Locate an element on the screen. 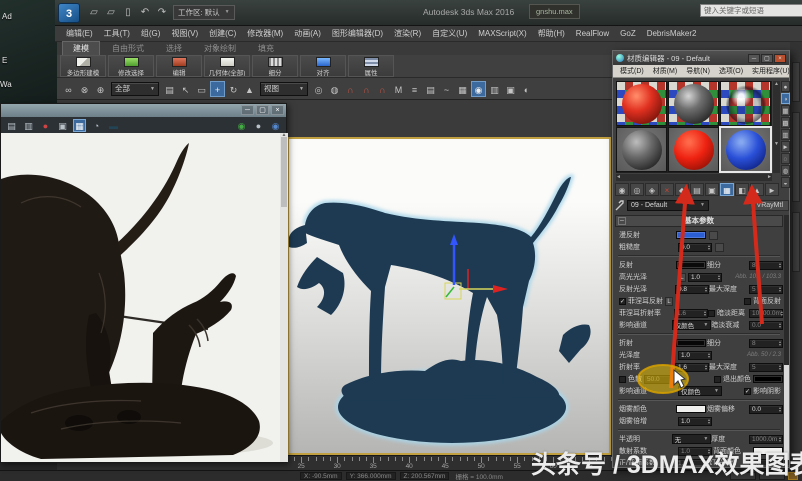 The image size is (802, 481). sample-type-icon: ● is located at coordinates (785, 86).